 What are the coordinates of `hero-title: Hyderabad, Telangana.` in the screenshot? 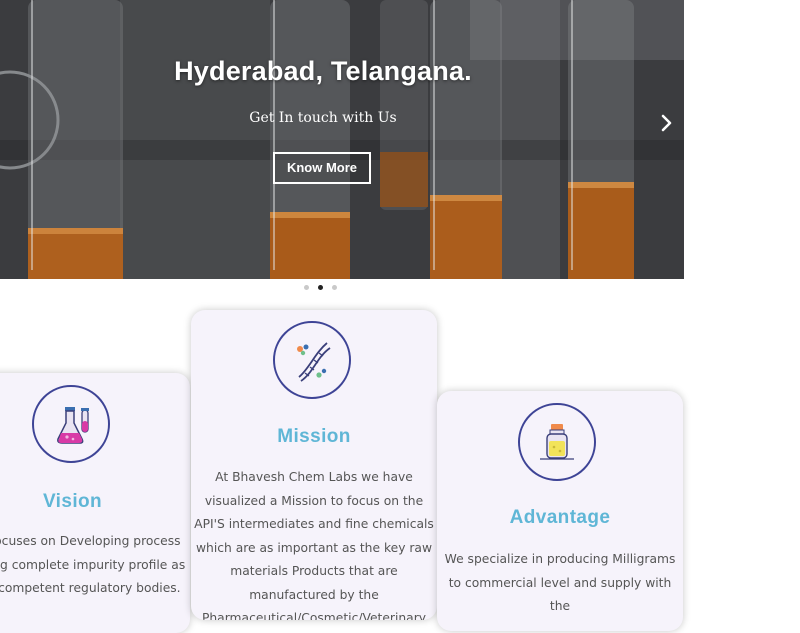 It's located at (323, 71).